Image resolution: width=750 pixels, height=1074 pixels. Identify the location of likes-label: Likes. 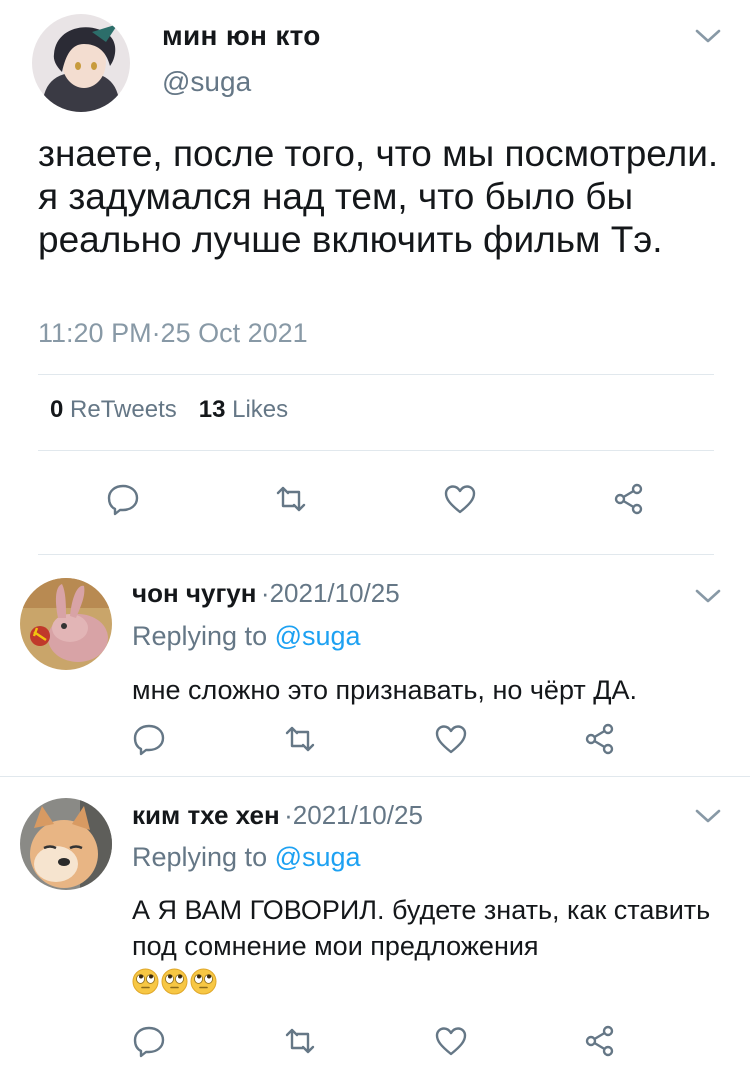
(260, 409).